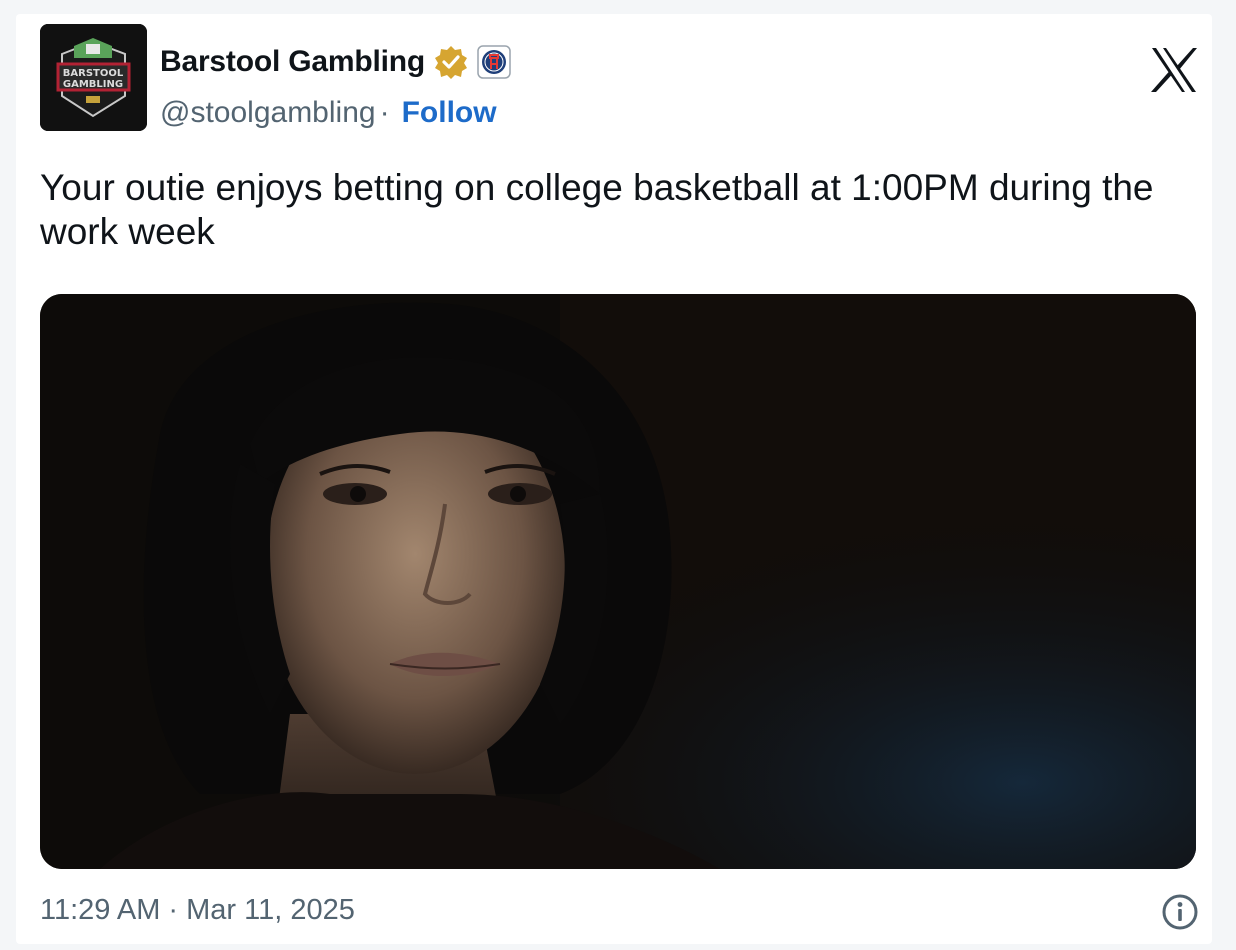 The height and width of the screenshot is (950, 1236). What do you see at coordinates (292, 62) in the screenshot?
I see `author-display-name: Barstool Gambling` at bounding box center [292, 62].